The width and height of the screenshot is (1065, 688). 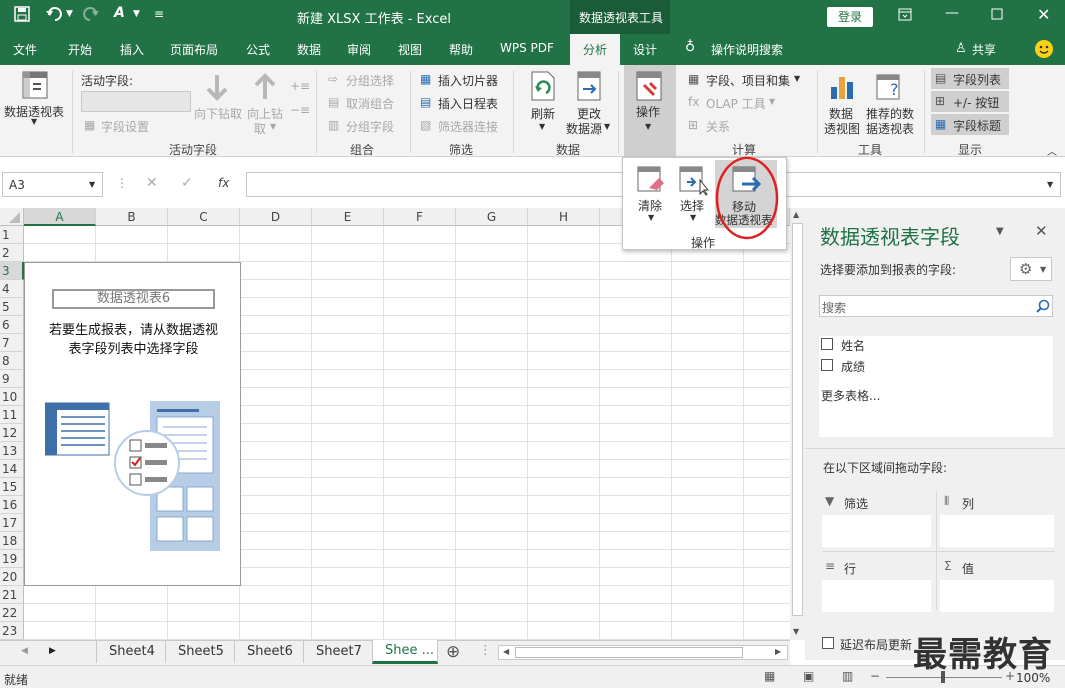 I want to click on tab-wps-pdf: WPS PDF, so click(x=527, y=48).